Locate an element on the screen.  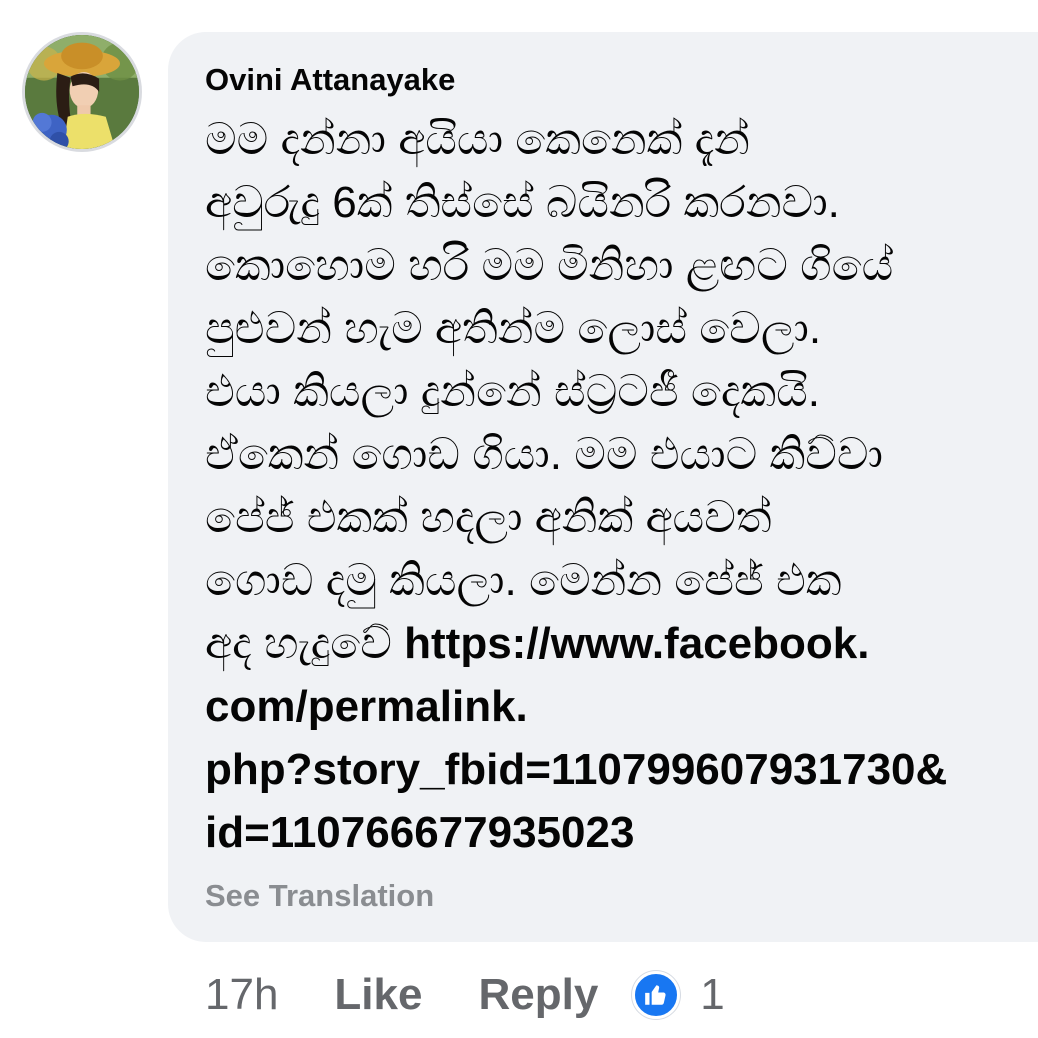
thumbs-up-icon is located at coordinates (656, 995).